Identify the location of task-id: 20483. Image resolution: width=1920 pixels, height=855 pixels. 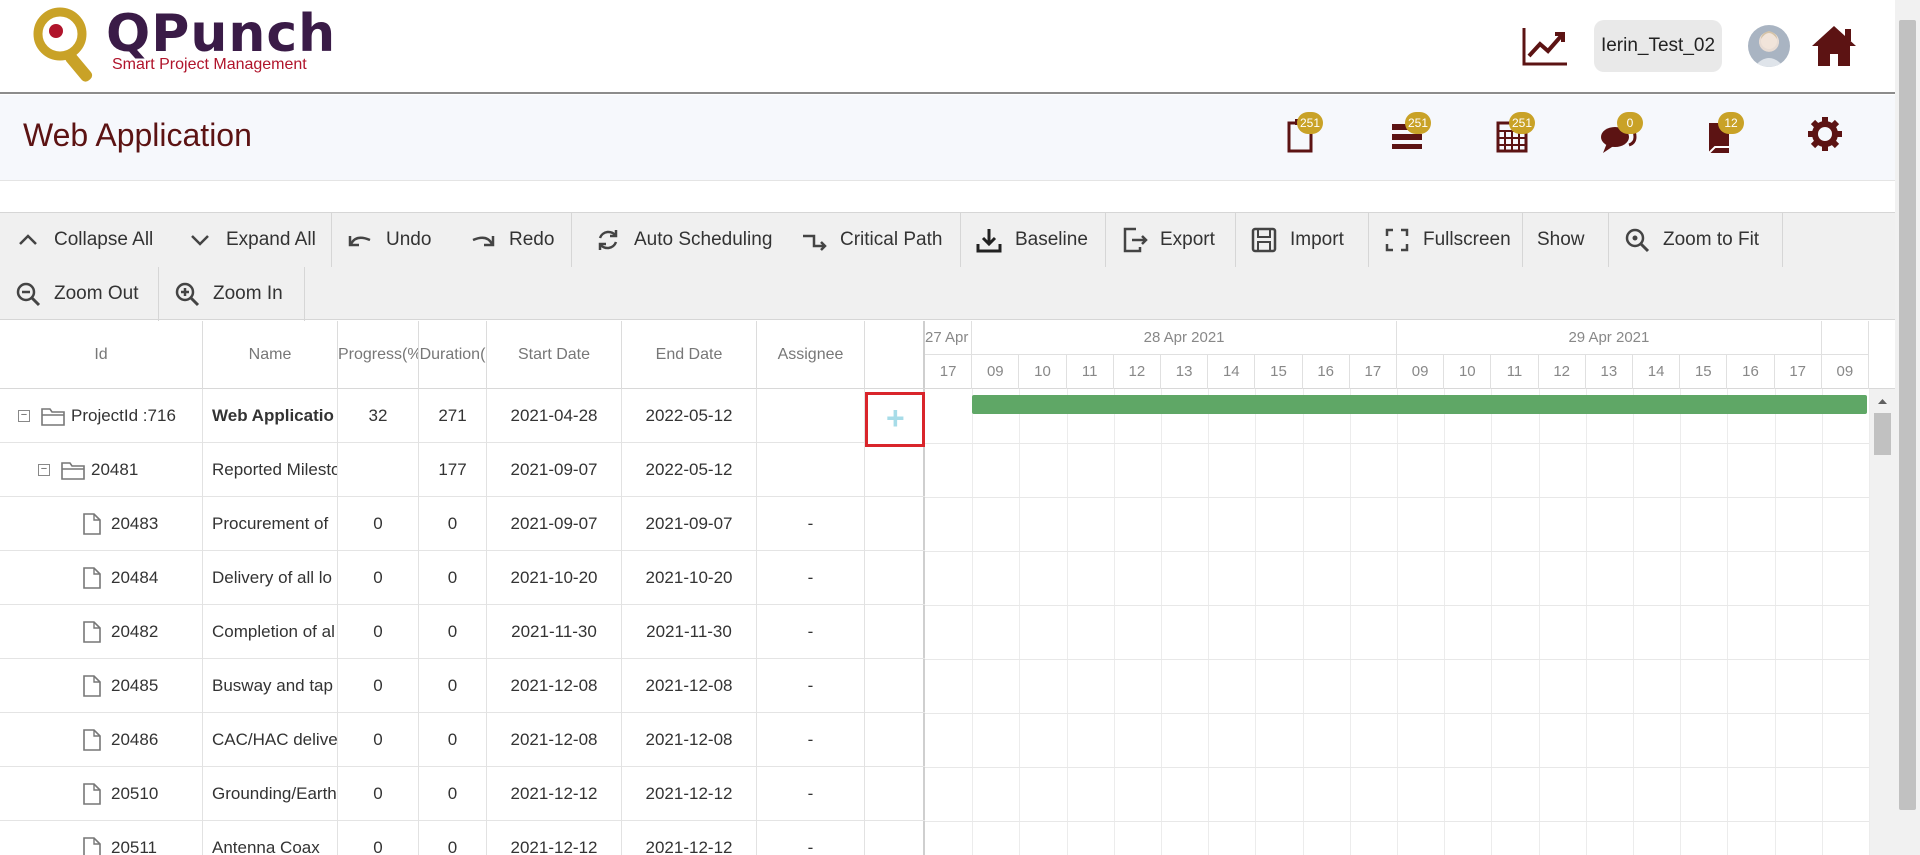
(135, 523).